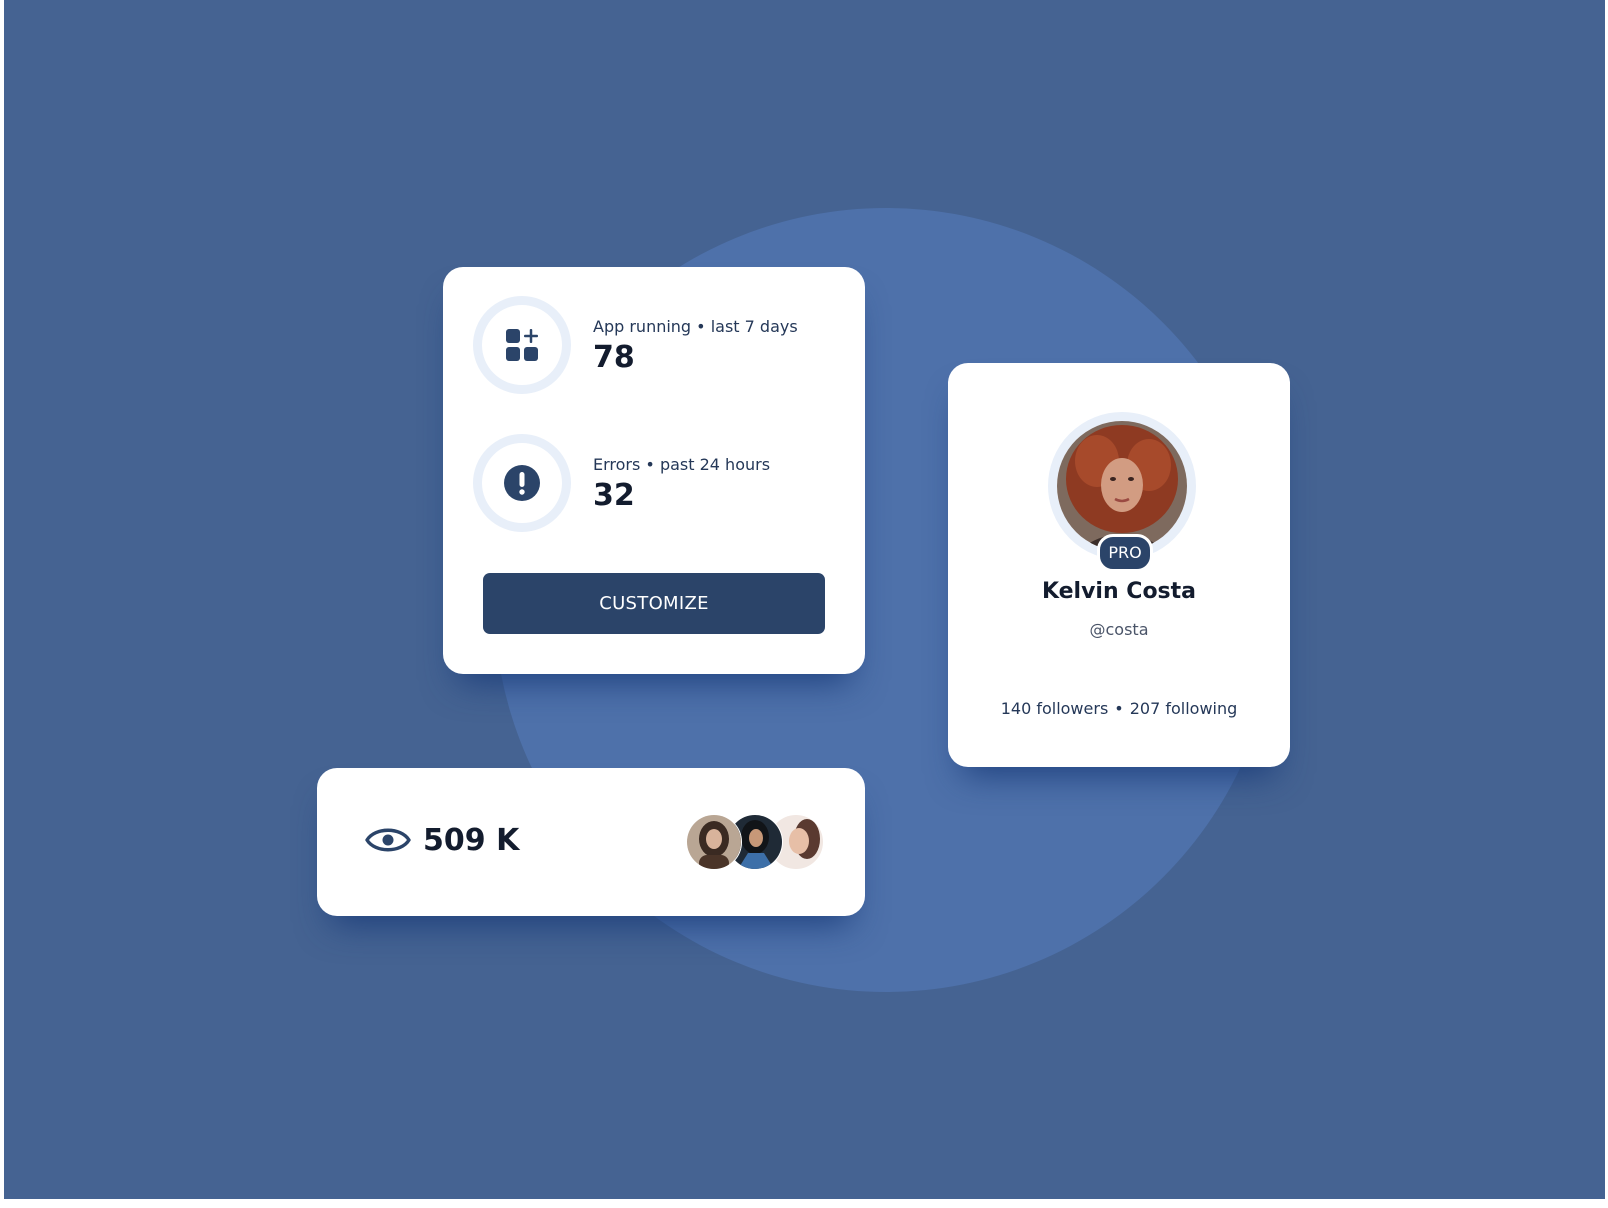 Image resolution: width=1608 pixels, height=1208 pixels. What do you see at coordinates (471, 840) in the screenshot?
I see `views-count: 509 K` at bounding box center [471, 840].